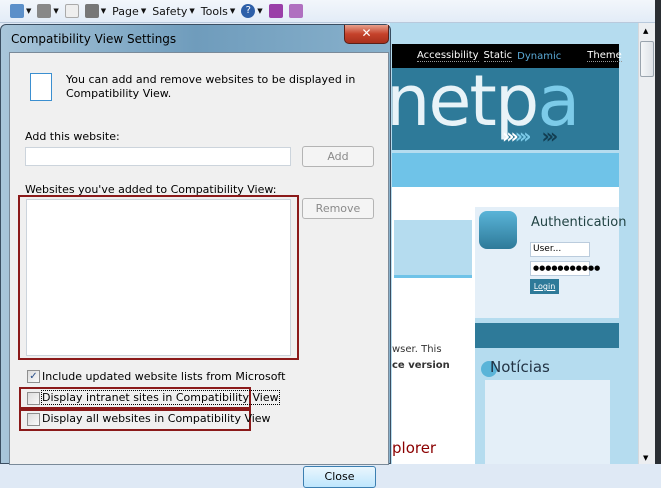  I want to click on include-updated-lists-checkbox: ✓, so click(33, 376).